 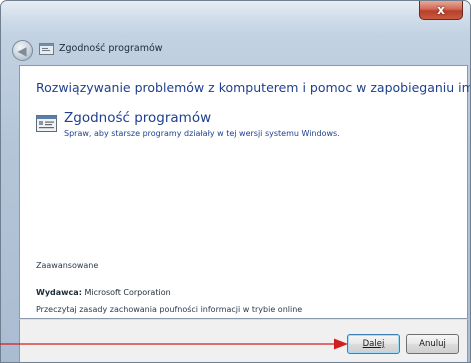 I want to click on publisher-line: Wydawca: Microsoft Corporation, so click(x=103, y=292).